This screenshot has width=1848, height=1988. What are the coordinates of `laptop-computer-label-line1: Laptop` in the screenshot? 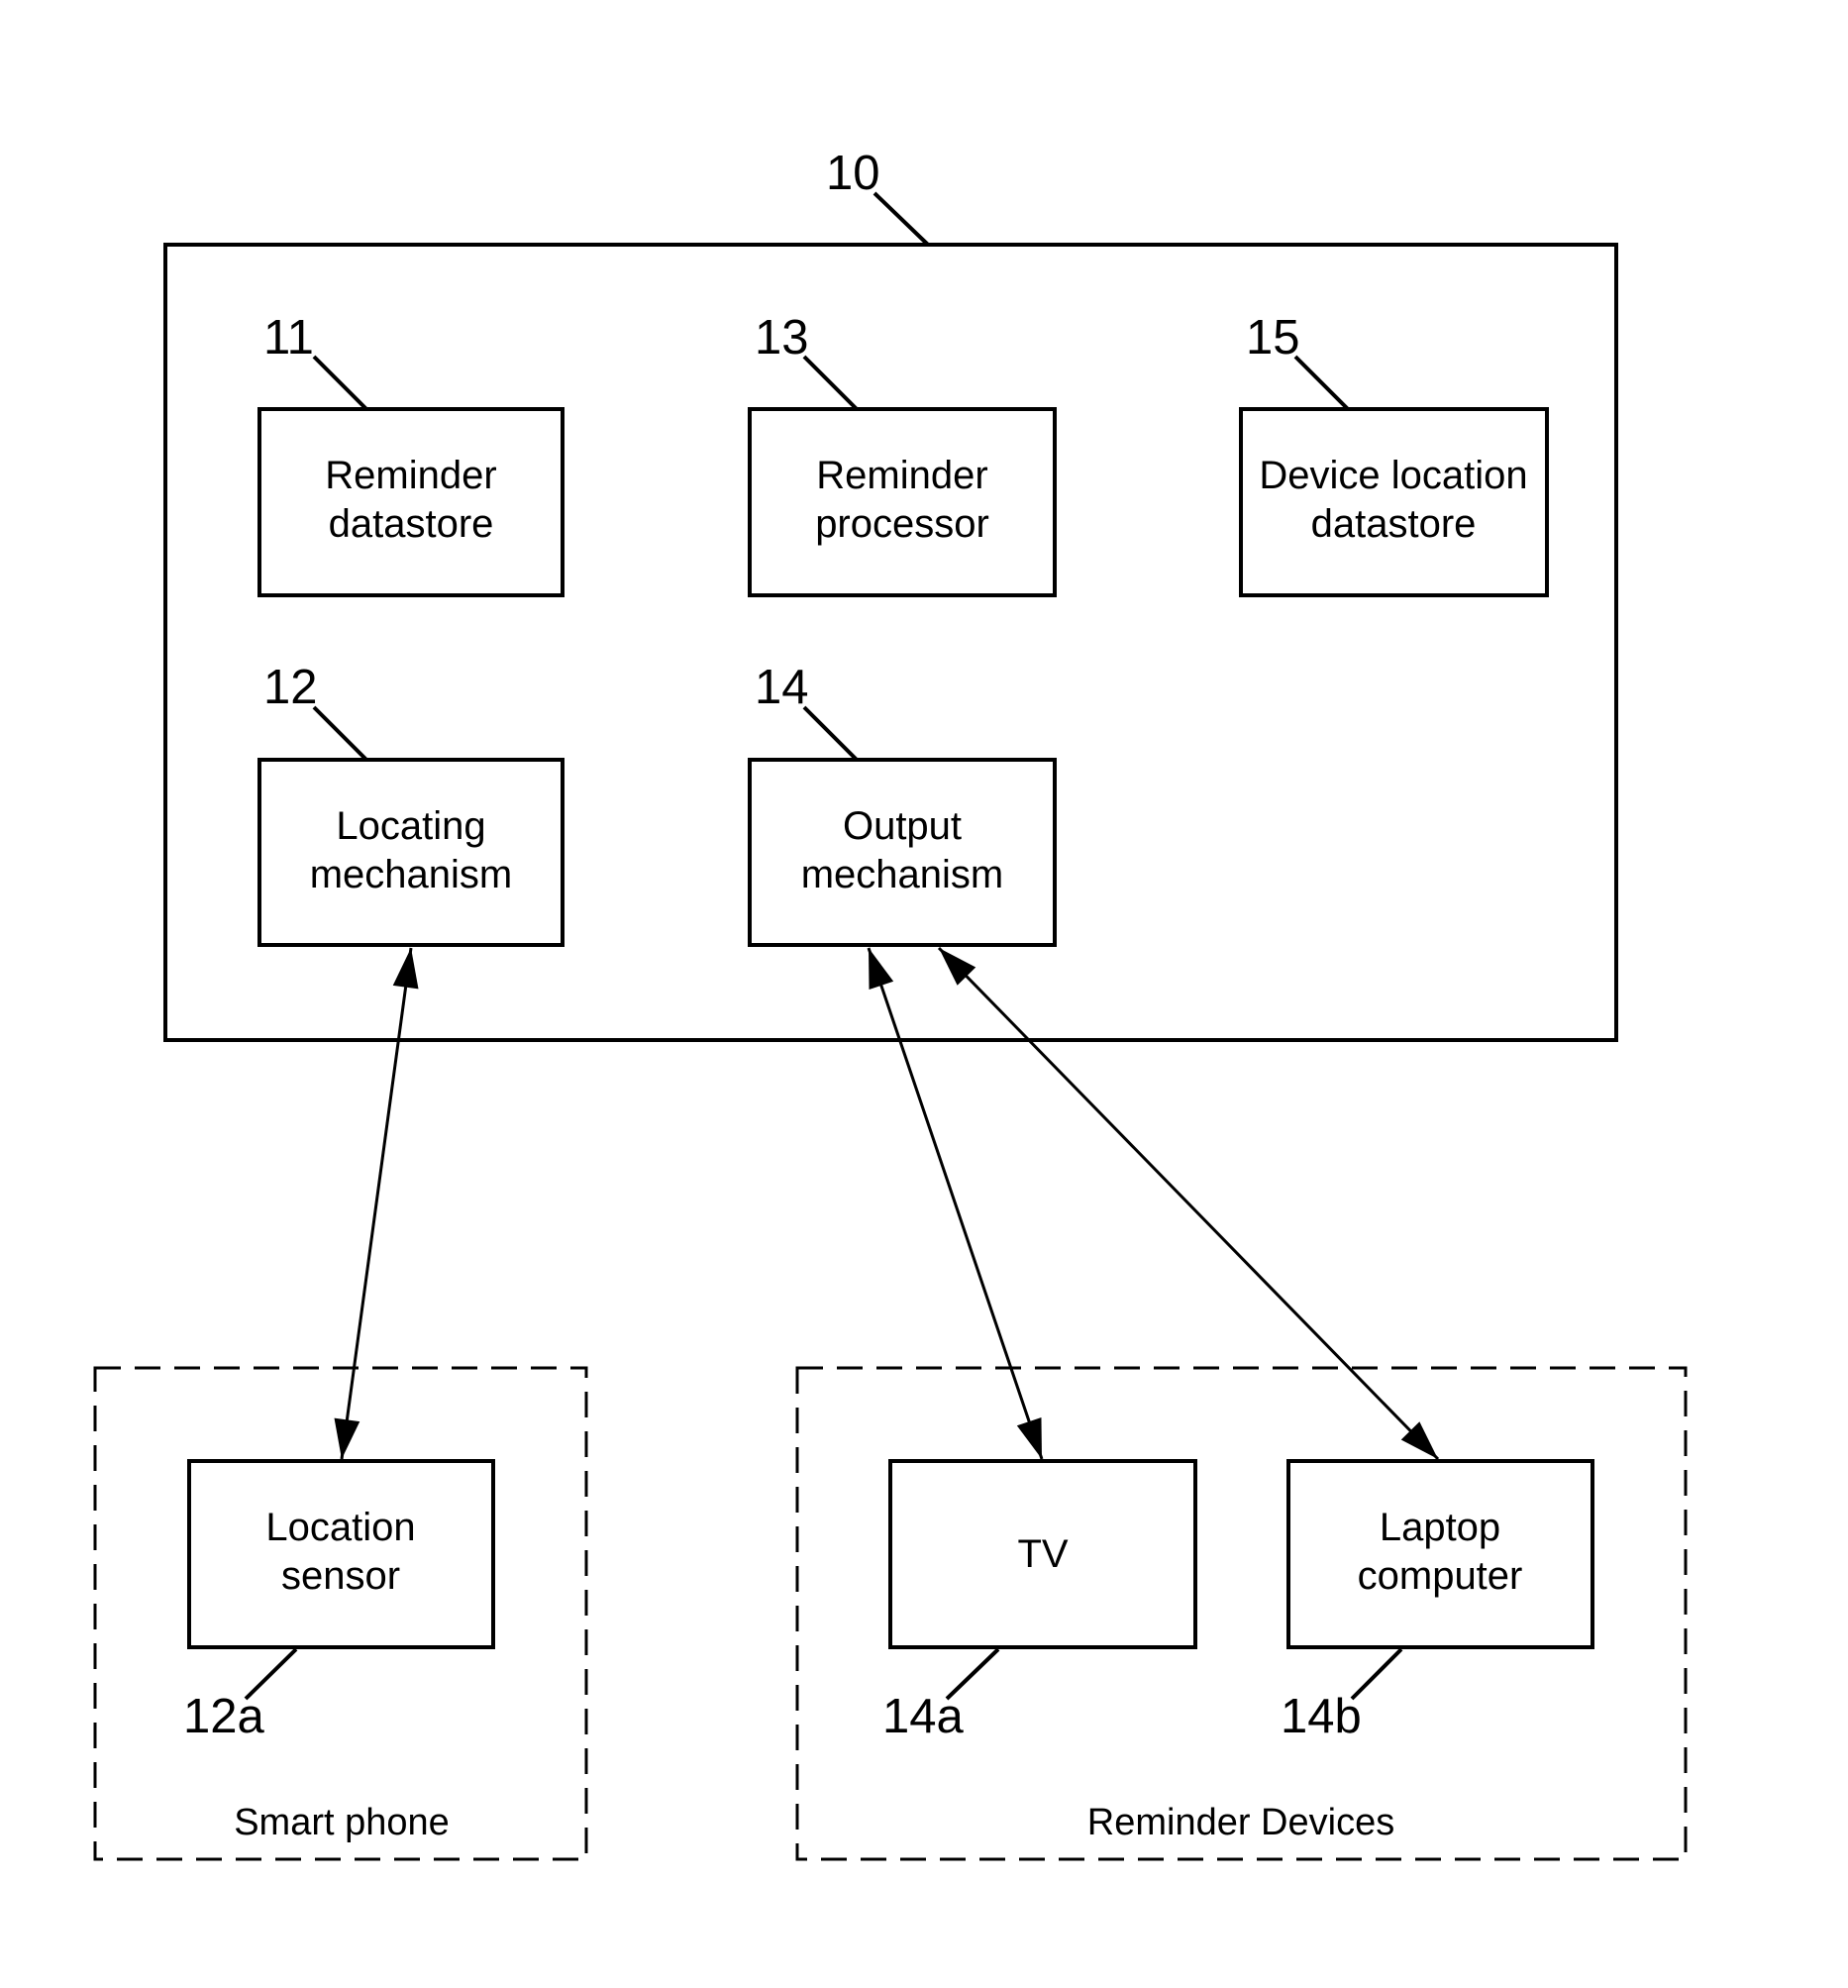 It's located at (1440, 1527).